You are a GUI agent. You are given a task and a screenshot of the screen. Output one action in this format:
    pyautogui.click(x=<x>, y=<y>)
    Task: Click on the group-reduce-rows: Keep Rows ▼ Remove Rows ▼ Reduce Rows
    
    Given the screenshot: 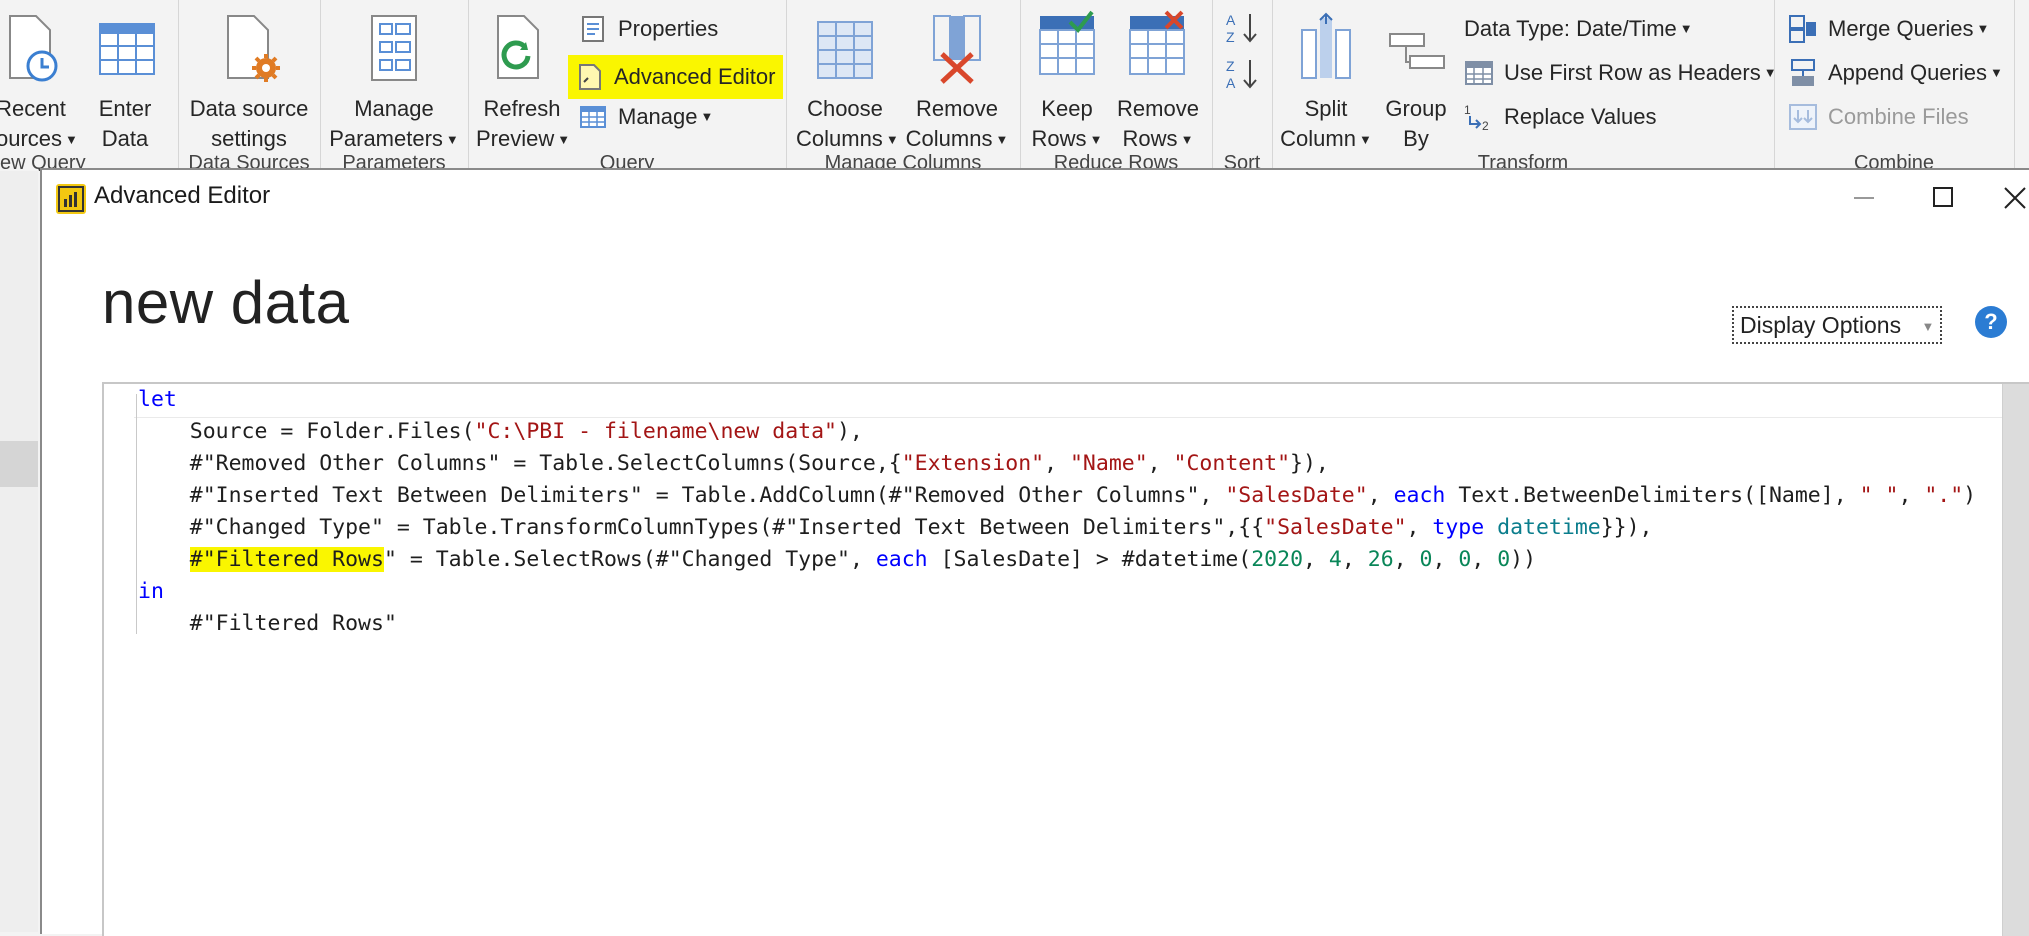 What is the action you would take?
    pyautogui.click(x=1116, y=85)
    